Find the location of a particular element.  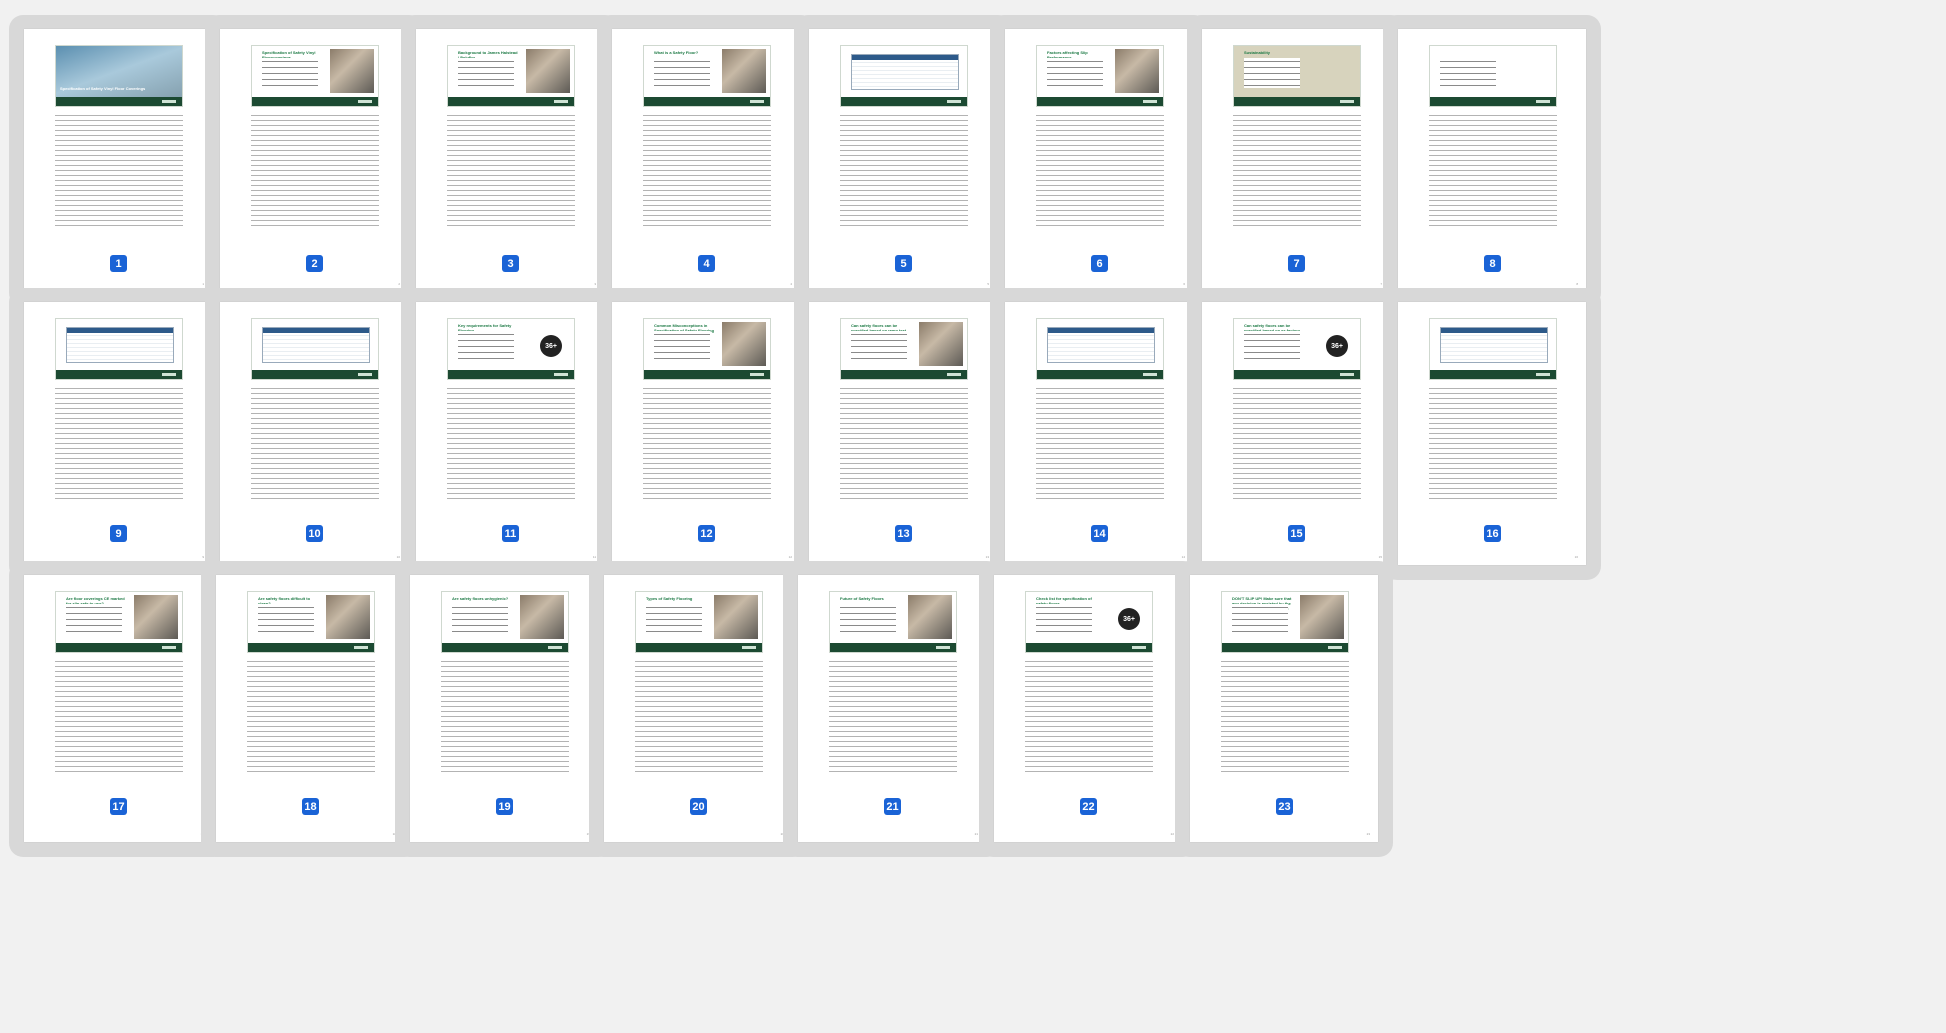

slide-image: Types of Safety Flooring is located at coordinates (699, 622).